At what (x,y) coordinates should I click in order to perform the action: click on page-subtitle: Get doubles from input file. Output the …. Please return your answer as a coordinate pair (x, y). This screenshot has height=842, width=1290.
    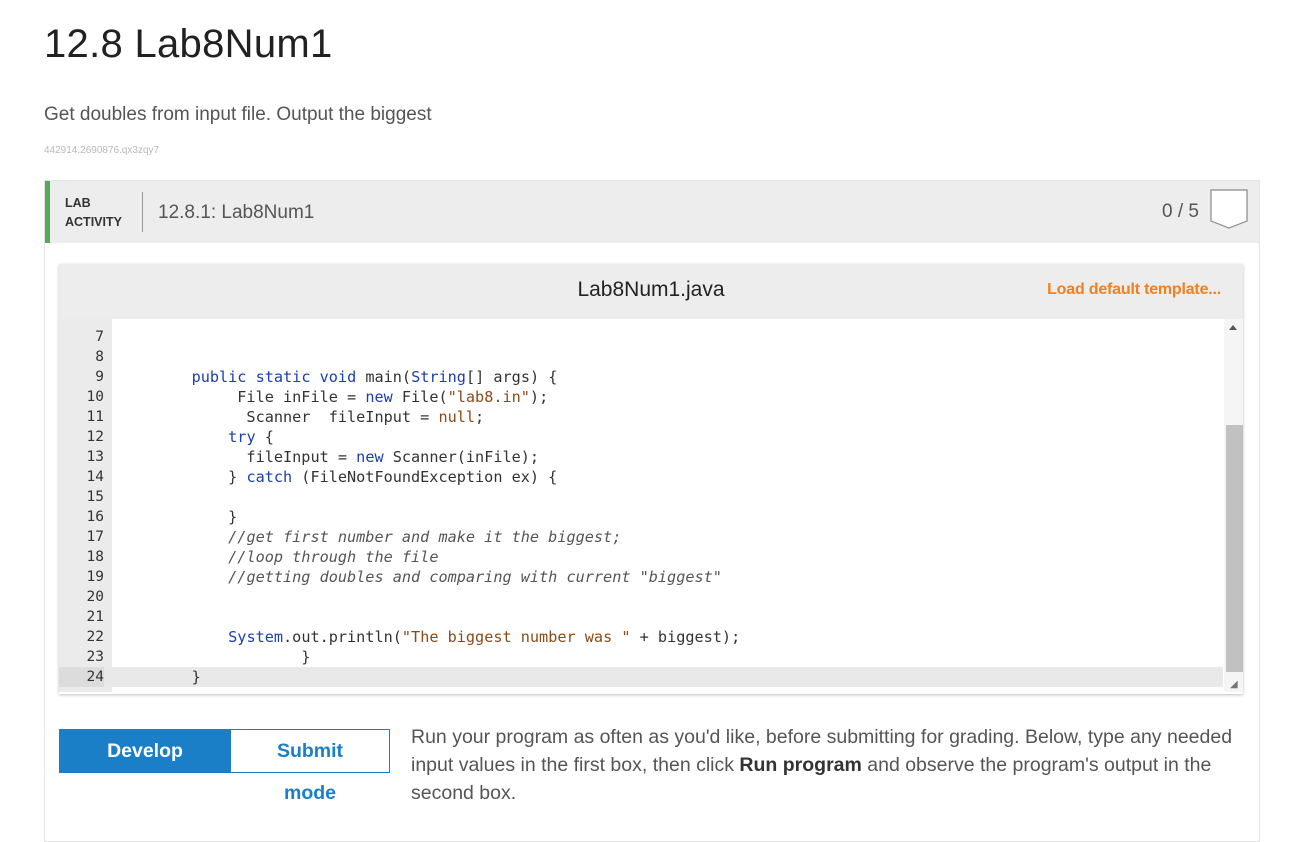
    Looking at the image, I should click on (238, 114).